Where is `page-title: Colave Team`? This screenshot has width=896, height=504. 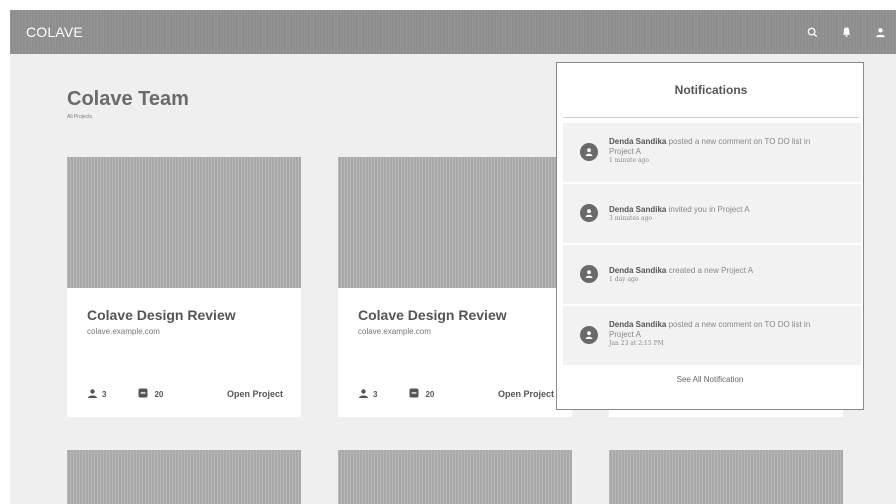 page-title: Colave Team is located at coordinates (128, 99).